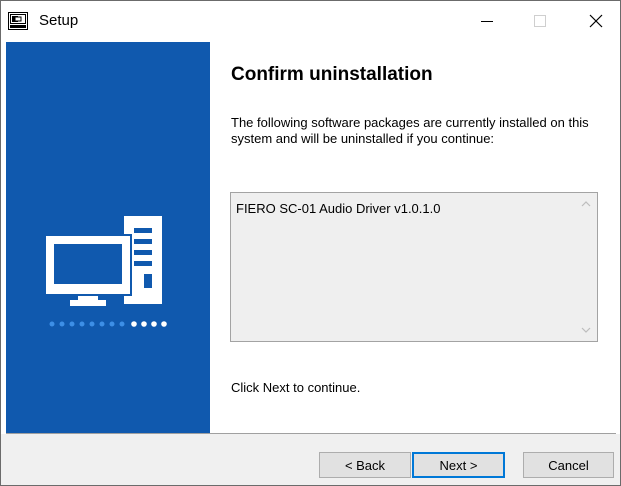 The width and height of the screenshot is (621, 486). What do you see at coordinates (338, 208) in the screenshot?
I see `list-item: FIERO SC-01 Audio Driver v1.0.1.0` at bounding box center [338, 208].